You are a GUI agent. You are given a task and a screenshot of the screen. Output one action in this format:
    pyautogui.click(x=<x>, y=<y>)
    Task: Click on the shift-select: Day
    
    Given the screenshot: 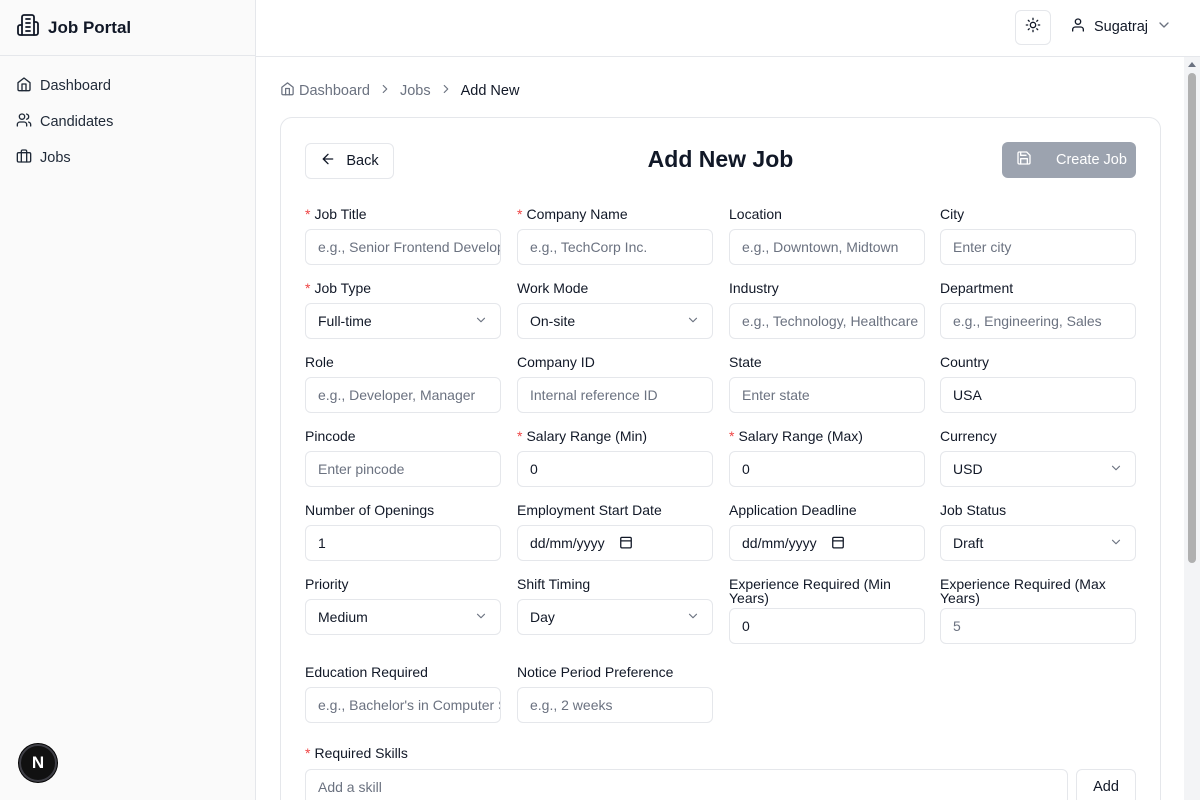 What is the action you would take?
    pyautogui.click(x=615, y=617)
    